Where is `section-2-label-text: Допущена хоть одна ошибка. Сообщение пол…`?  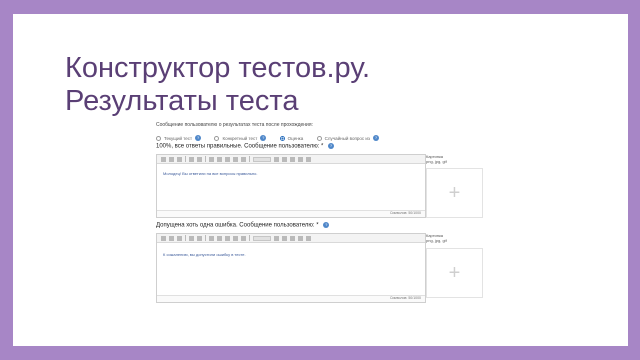 section-2-label-text: Допущена хоть одна ошибка. Сообщение пол… is located at coordinates (237, 225).